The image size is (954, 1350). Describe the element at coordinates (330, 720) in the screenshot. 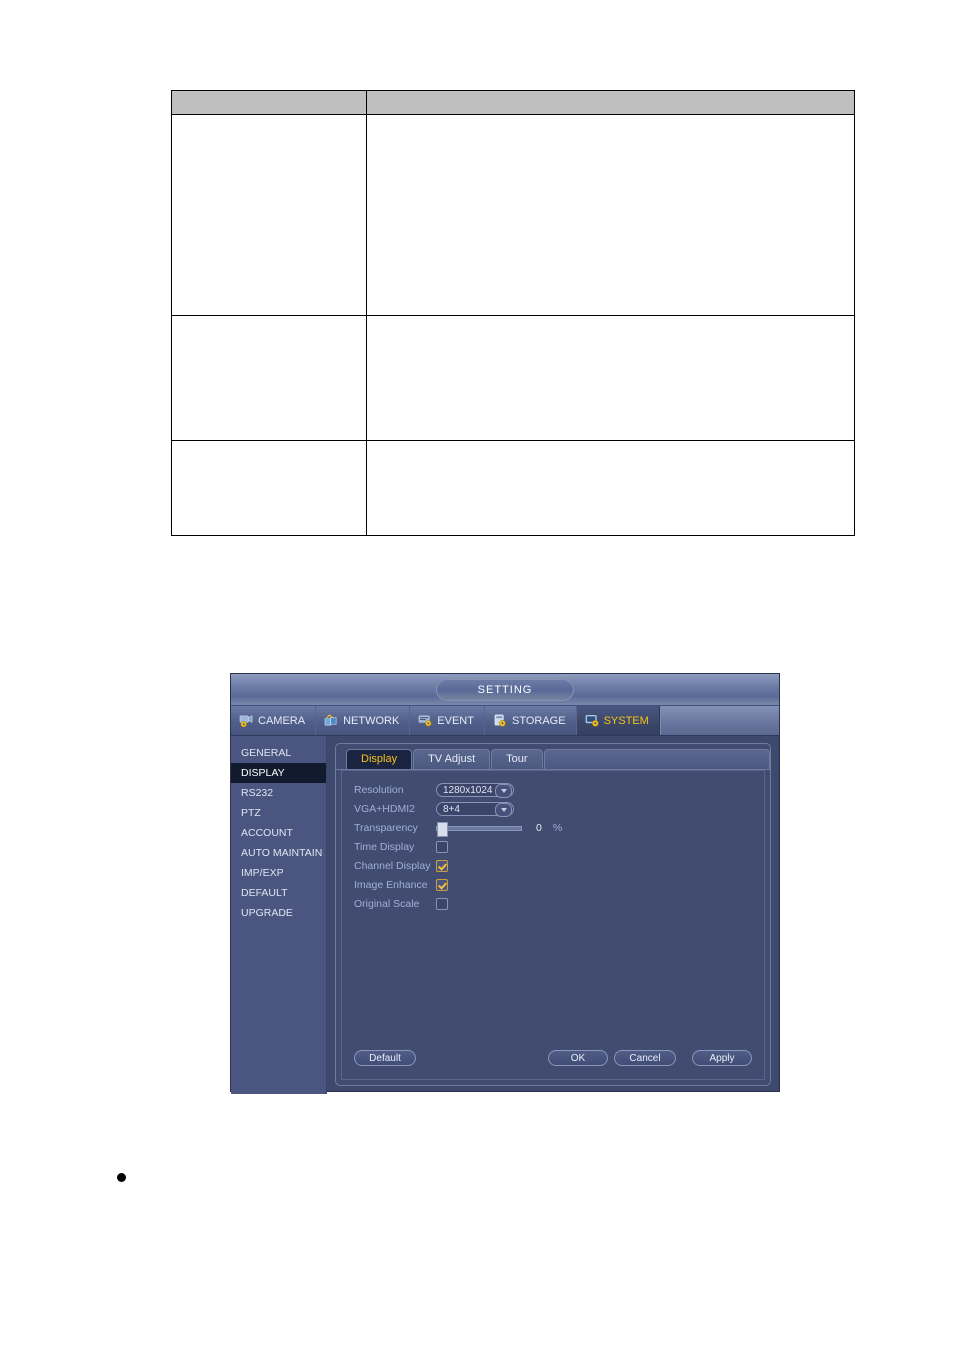

I see `network-icon` at that location.